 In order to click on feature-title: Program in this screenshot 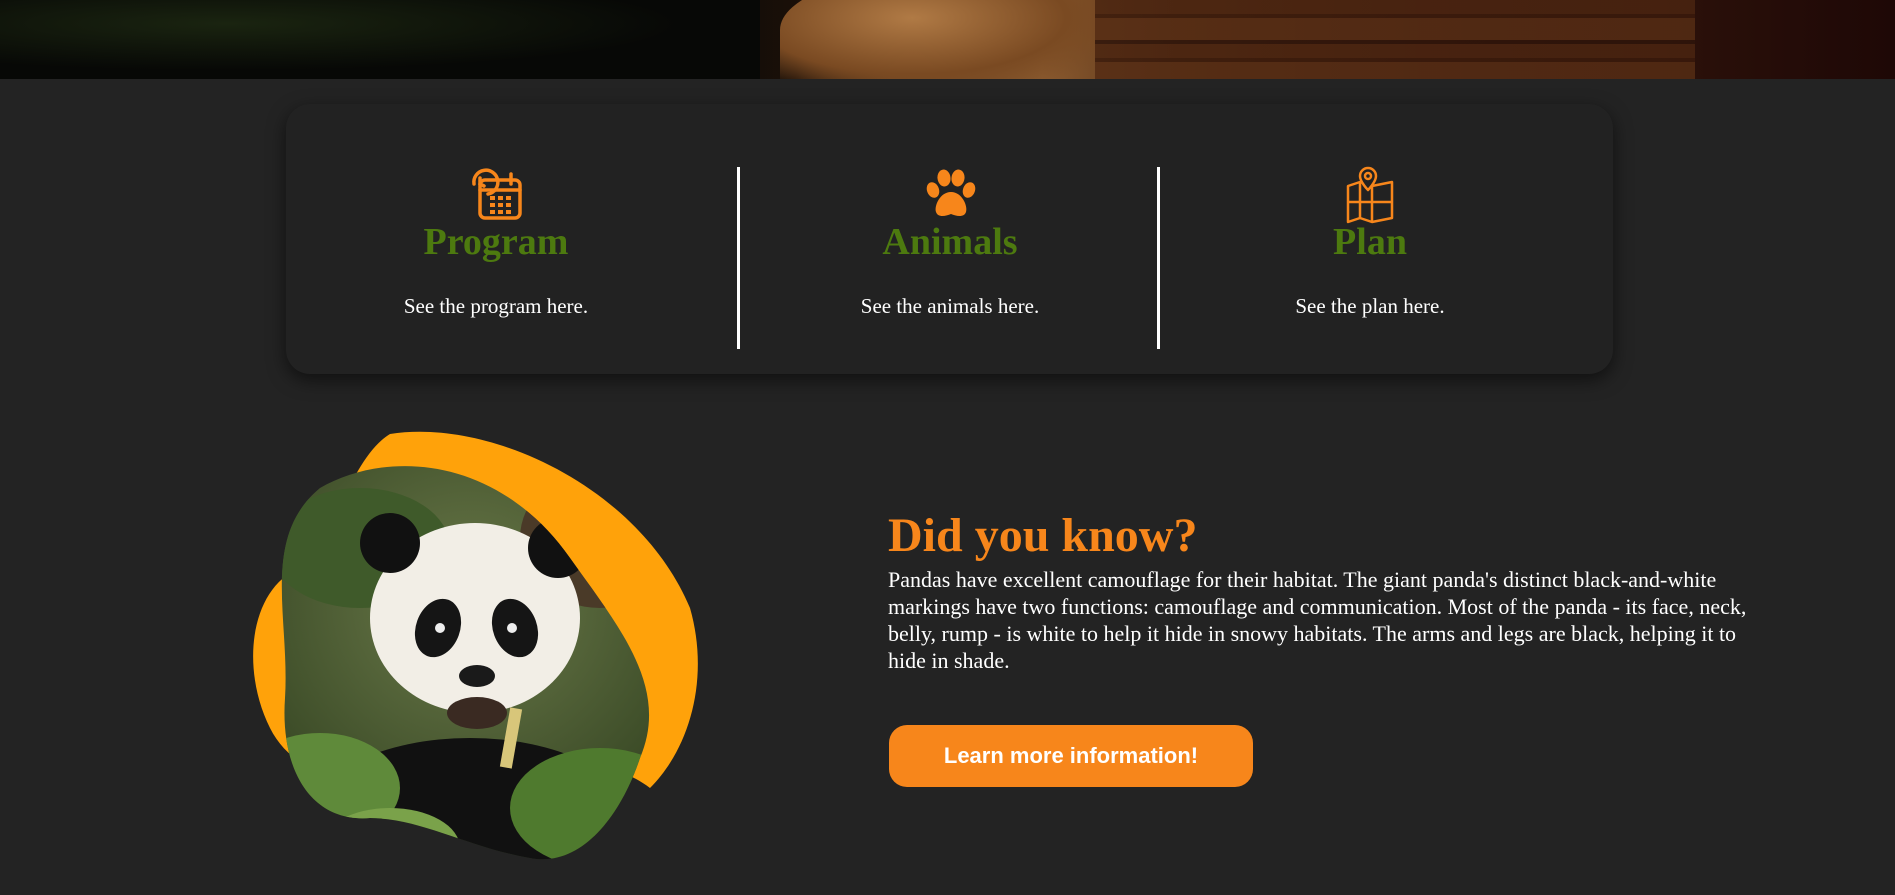, I will do `click(496, 242)`.